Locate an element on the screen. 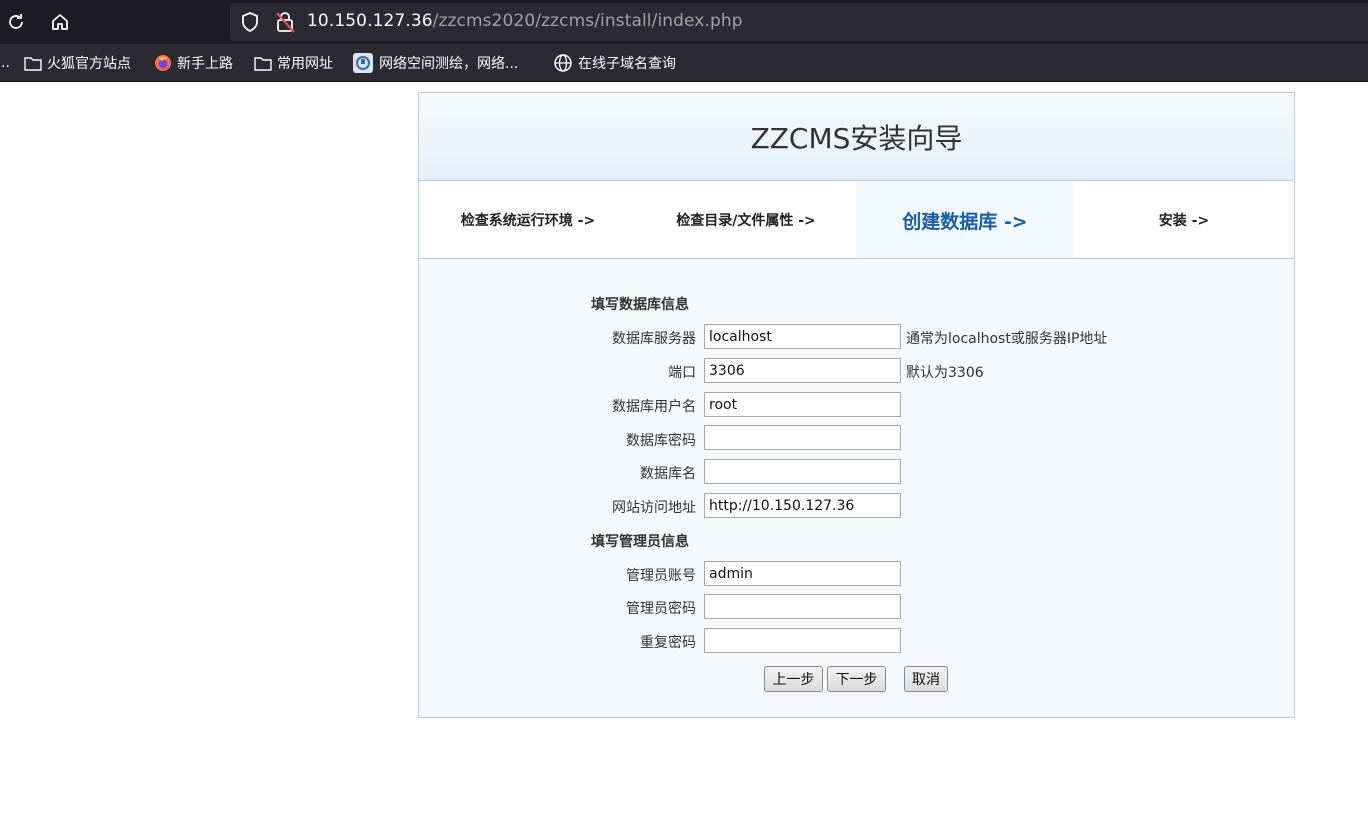 The height and width of the screenshot is (819, 1368). bookmark-label: 在线子域名查询 is located at coordinates (627, 64).